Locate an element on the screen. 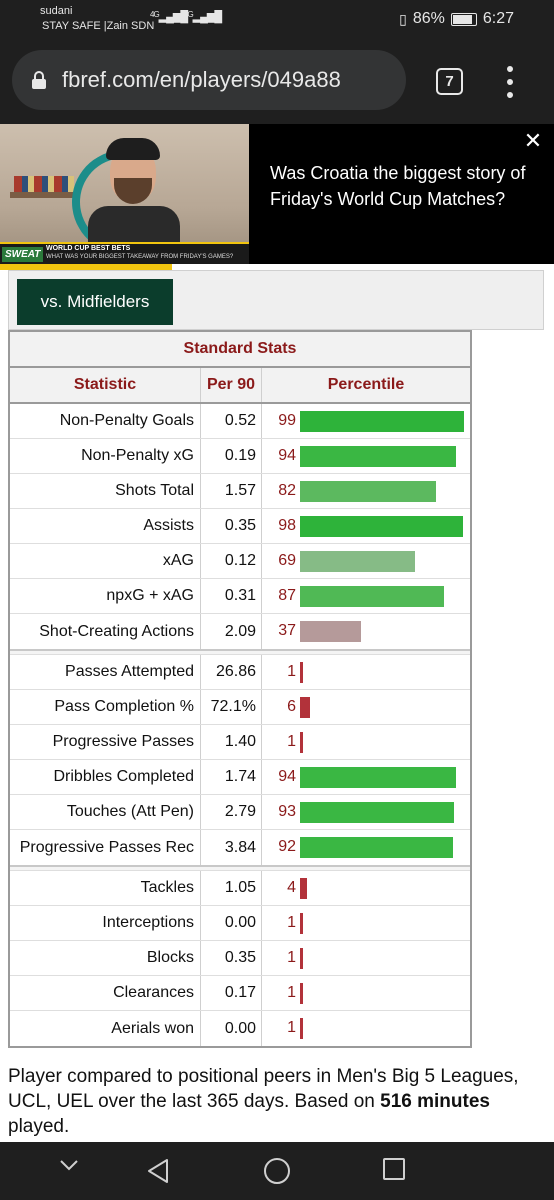 The height and width of the screenshot is (1200, 554). stat-name: Clearances is located at coordinates (105, 993).